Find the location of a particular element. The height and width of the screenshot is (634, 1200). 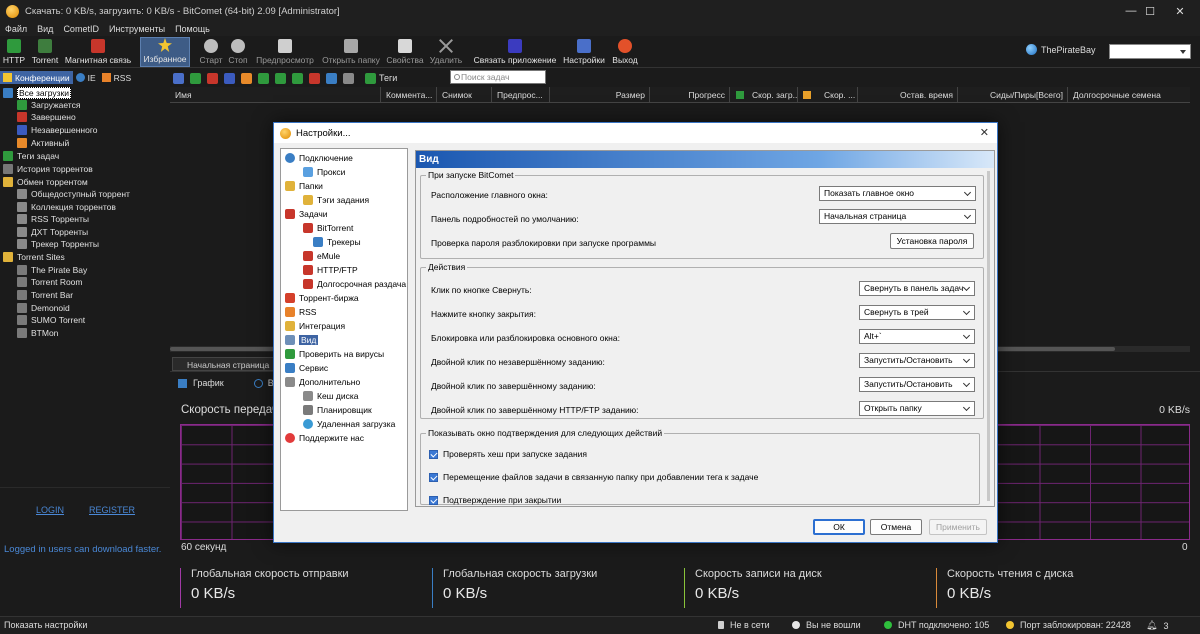

tree-all-downloads: Все загрузки is located at coordinates (37, 93).